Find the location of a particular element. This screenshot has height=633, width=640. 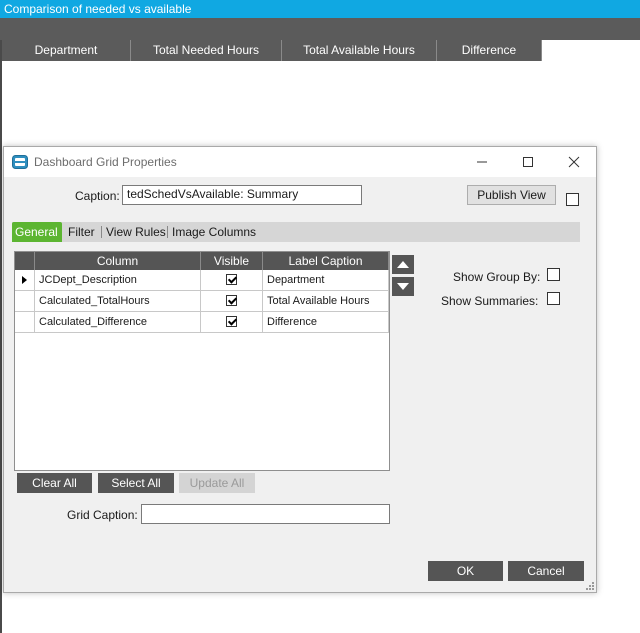

show-group-by-checkbox is located at coordinates (553, 274).